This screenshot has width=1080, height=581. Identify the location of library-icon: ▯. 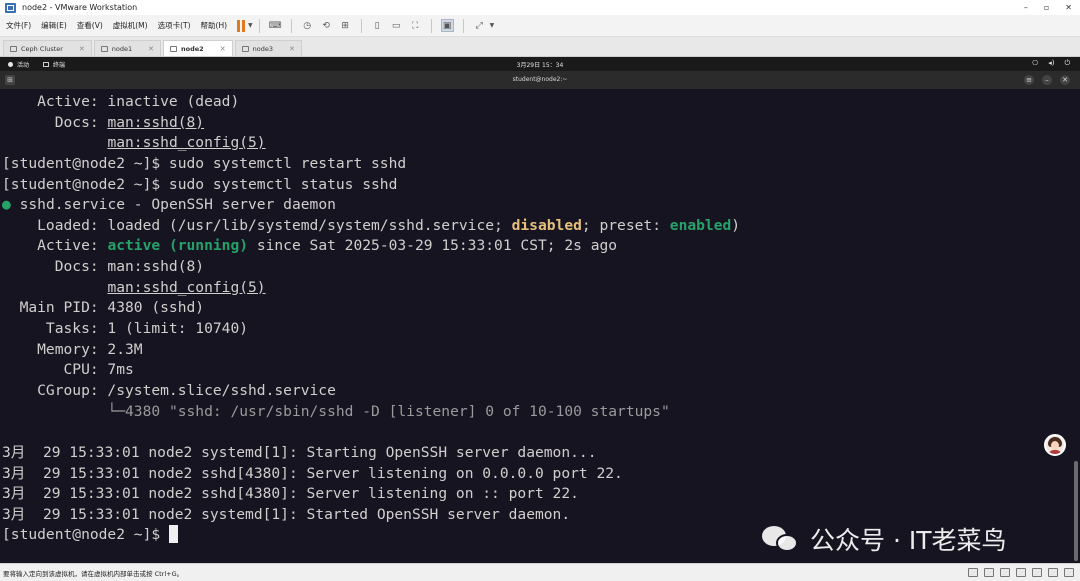
(377, 25).